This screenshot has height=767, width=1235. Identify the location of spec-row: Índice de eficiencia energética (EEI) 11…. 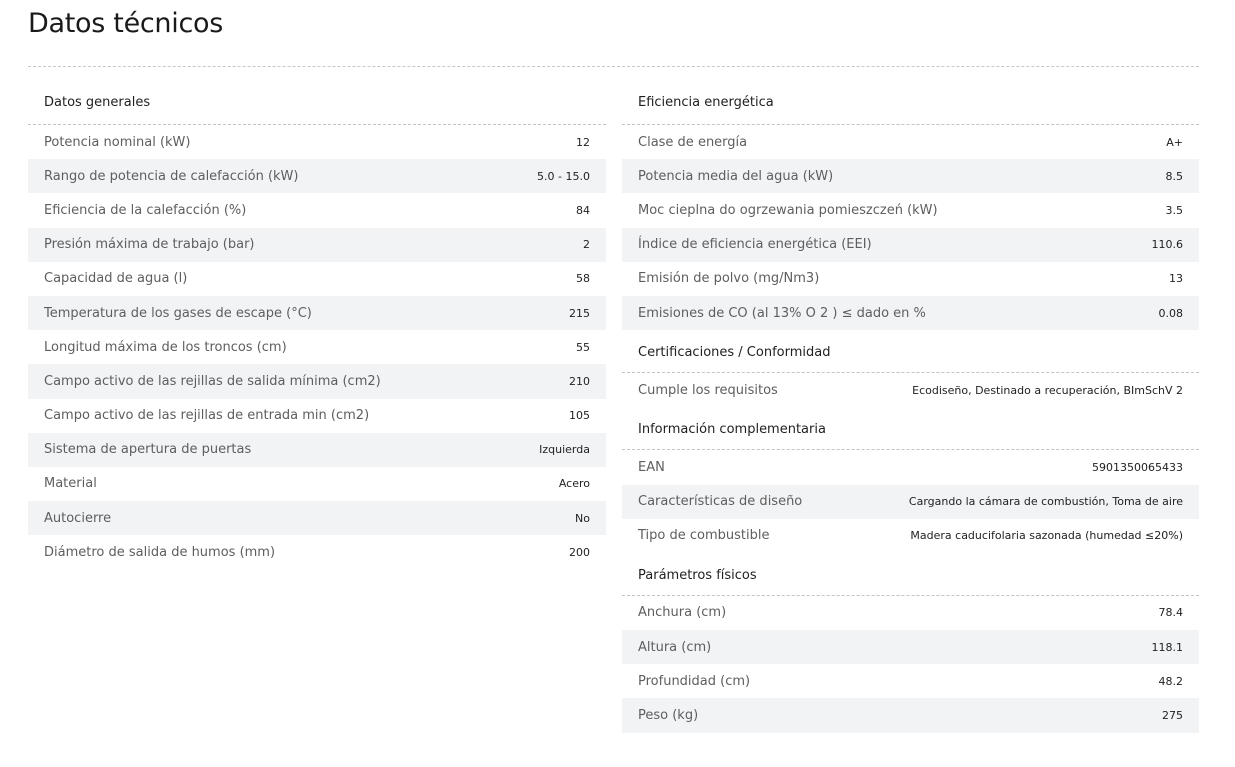
(910, 244).